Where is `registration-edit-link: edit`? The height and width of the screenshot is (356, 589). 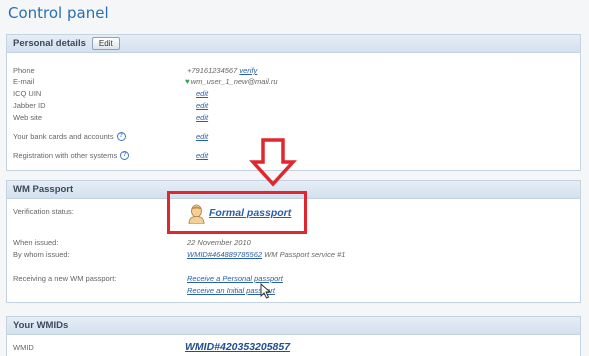
registration-edit-link: edit is located at coordinates (202, 155).